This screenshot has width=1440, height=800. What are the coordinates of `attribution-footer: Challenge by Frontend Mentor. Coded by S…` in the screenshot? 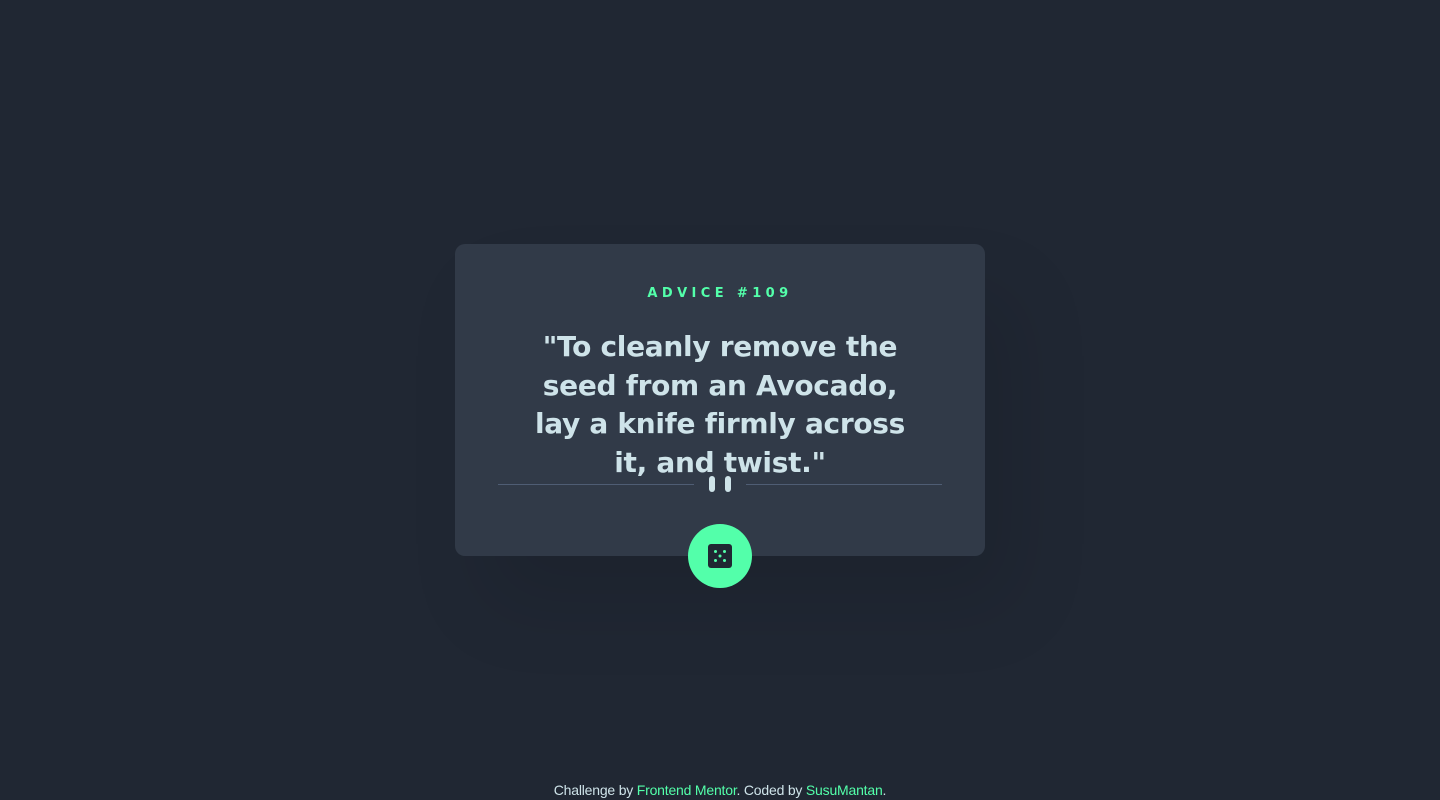 It's located at (720, 790).